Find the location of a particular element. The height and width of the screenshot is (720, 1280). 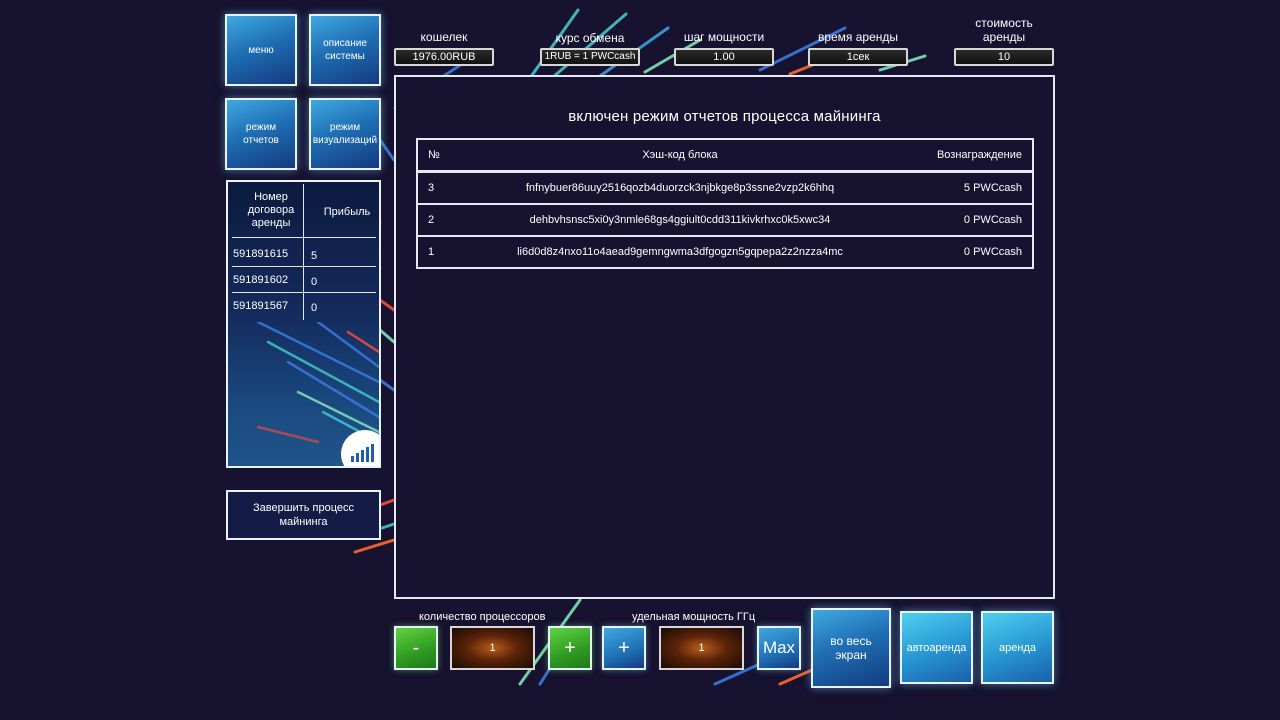

auto-rent-button: автоаренда is located at coordinates (936, 647).